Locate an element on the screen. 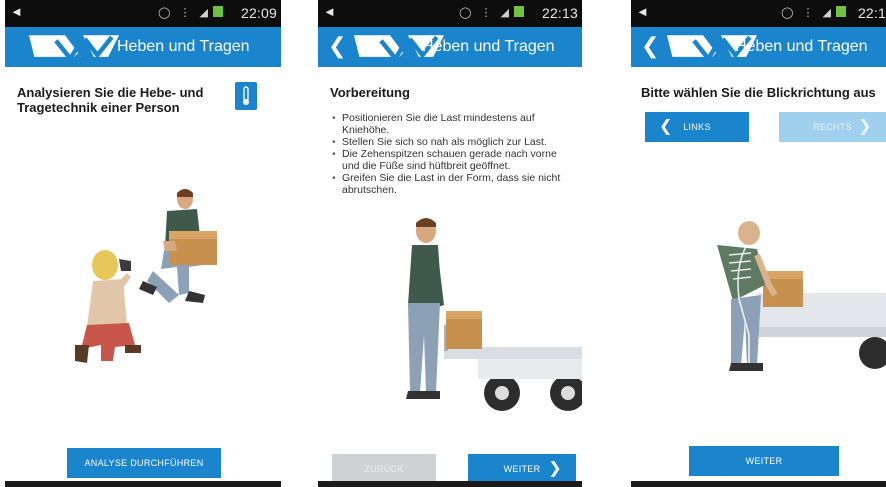  info-button is located at coordinates (246, 96).